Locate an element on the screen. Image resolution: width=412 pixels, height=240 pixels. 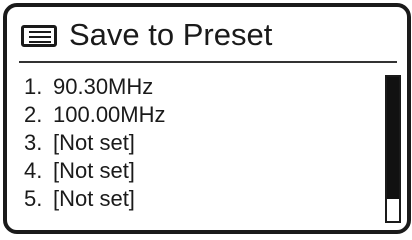
page-title: Save to Preset is located at coordinates (171, 34).